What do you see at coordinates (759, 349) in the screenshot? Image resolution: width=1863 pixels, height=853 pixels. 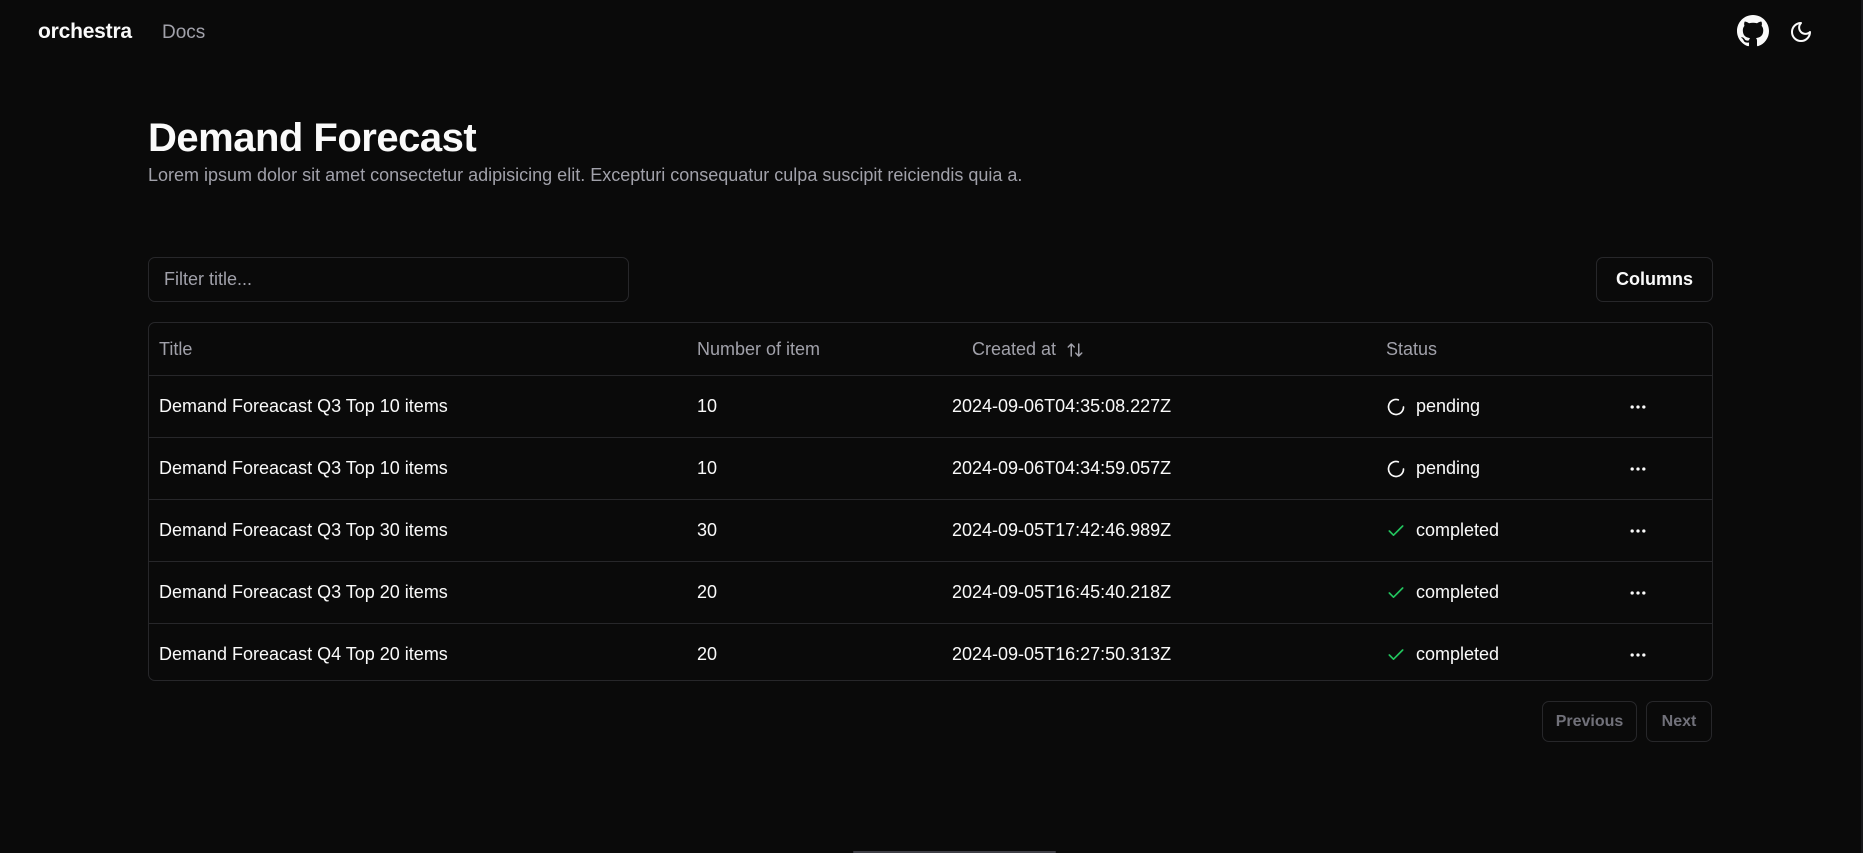 I see `header-number-of-item: Number of item` at bounding box center [759, 349].